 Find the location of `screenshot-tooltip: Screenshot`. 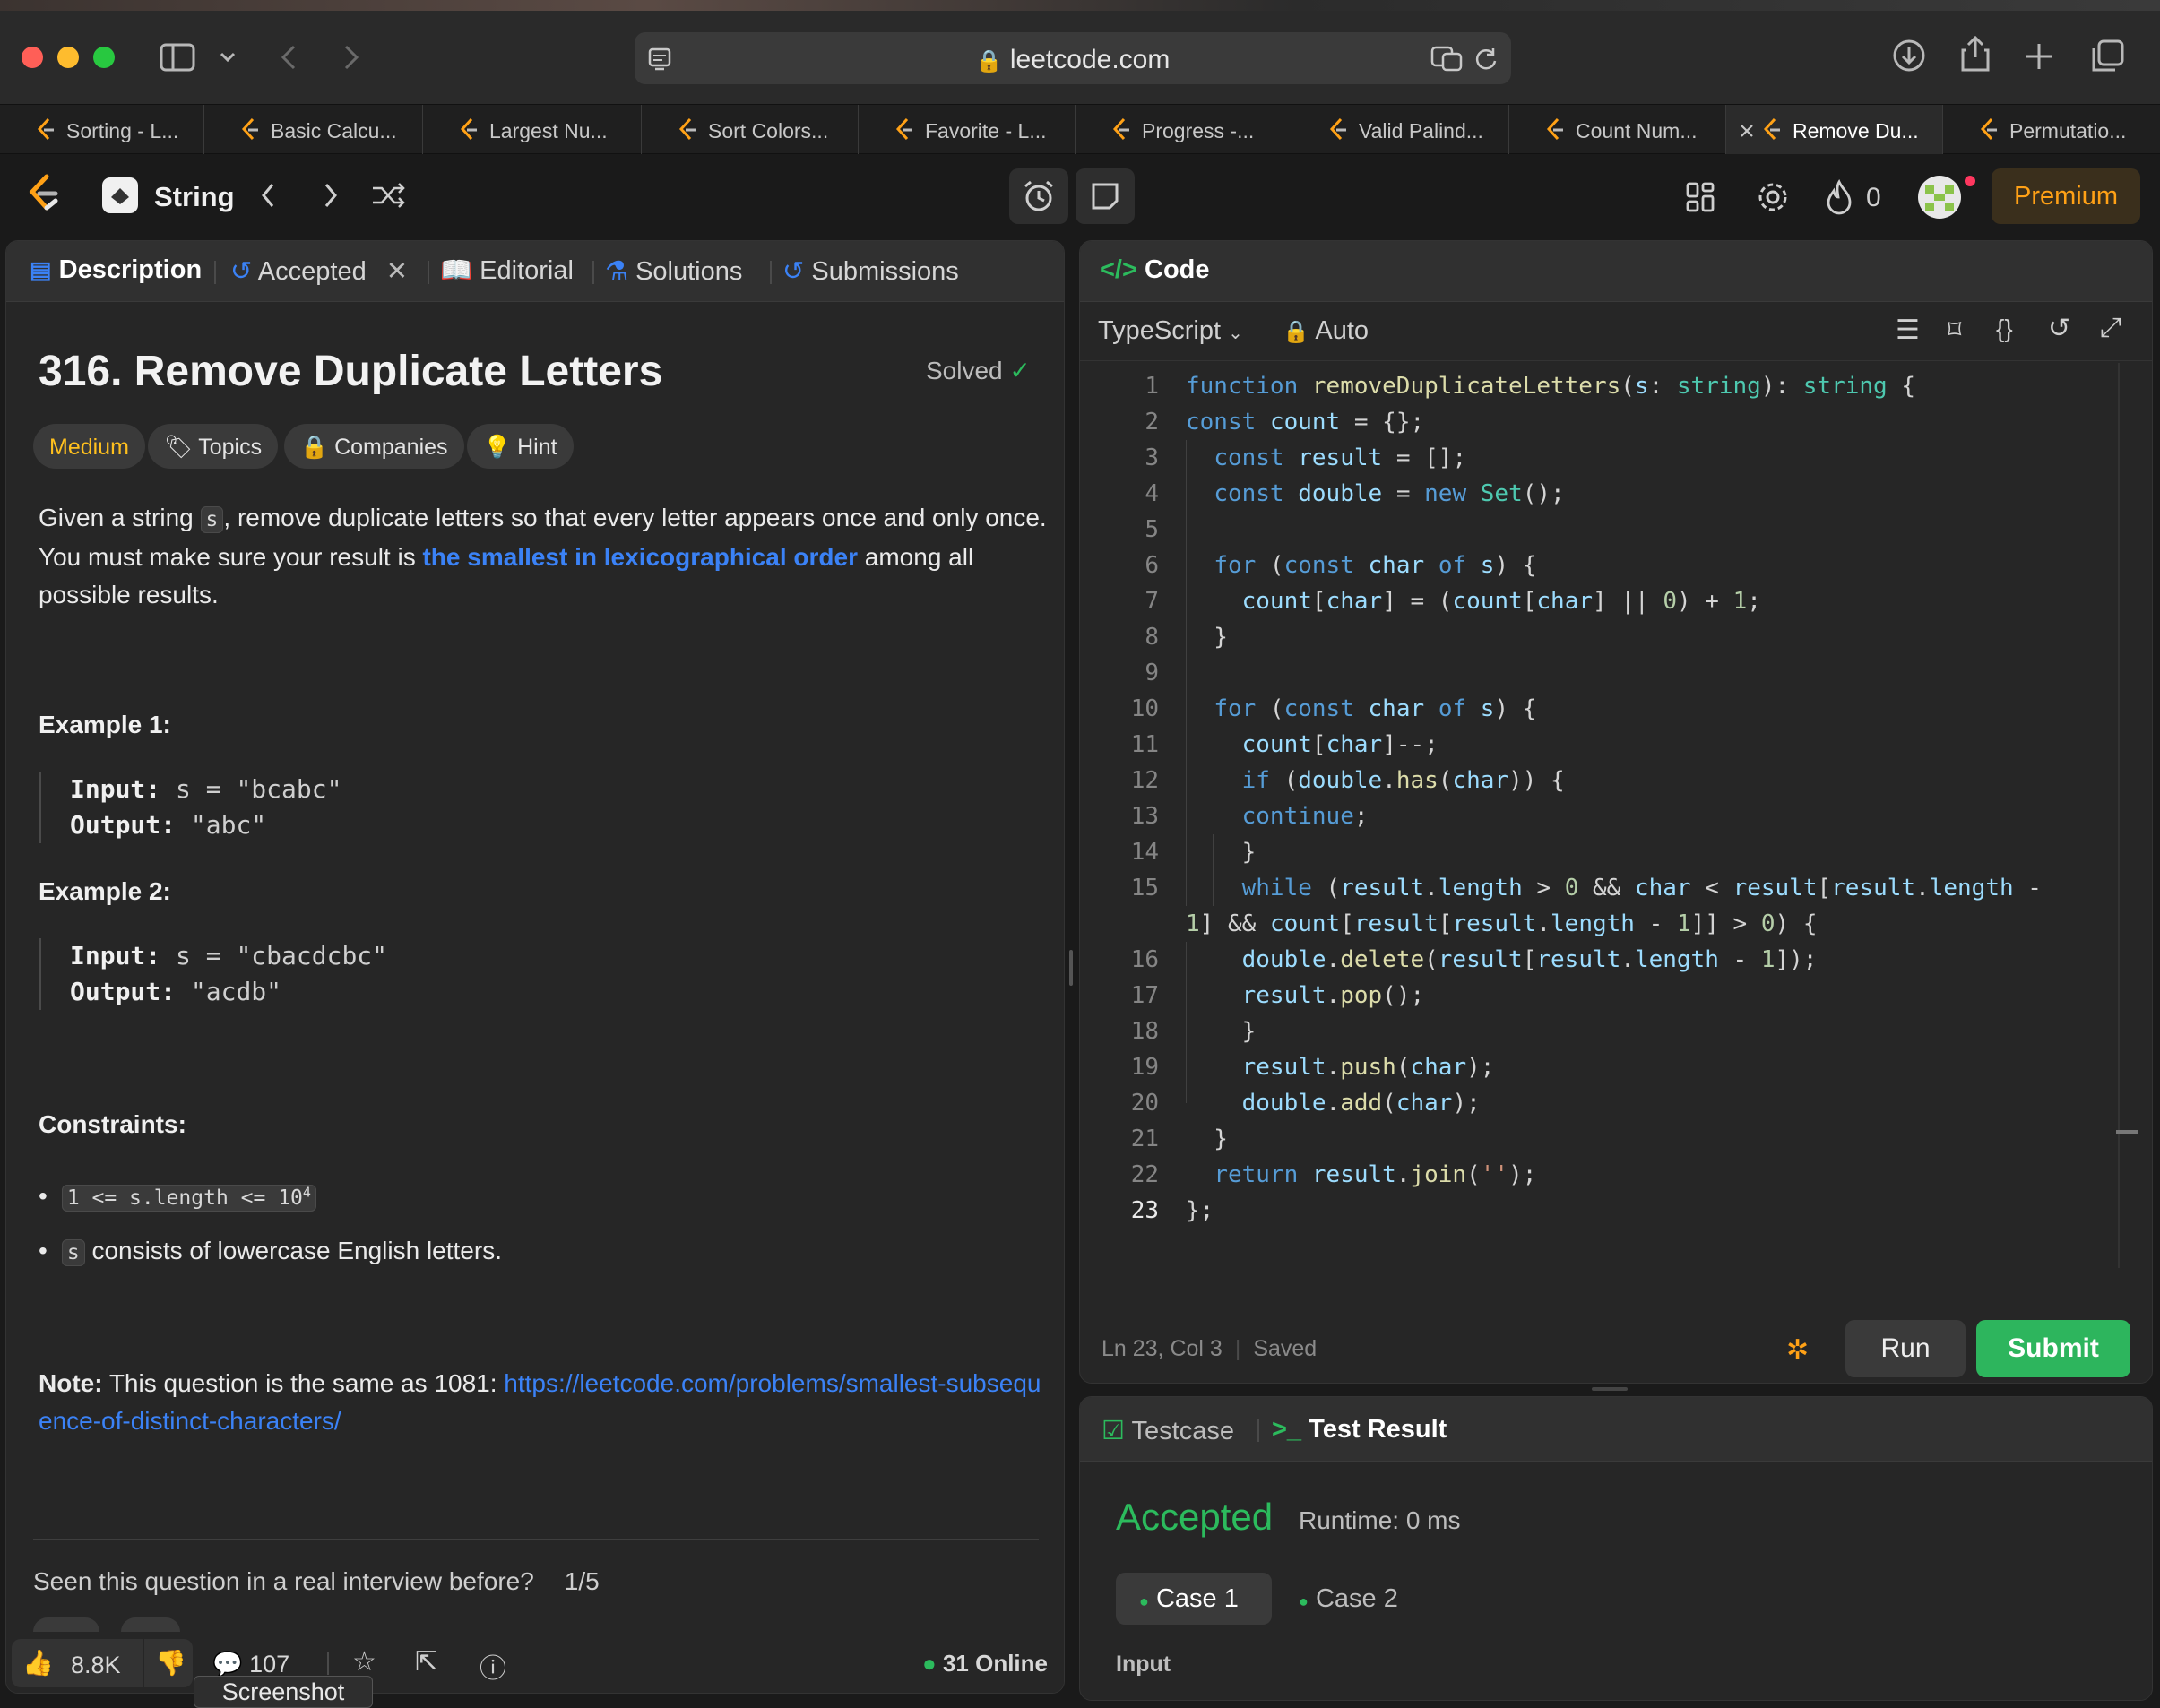

screenshot-tooltip: Screenshot is located at coordinates (283, 1692).